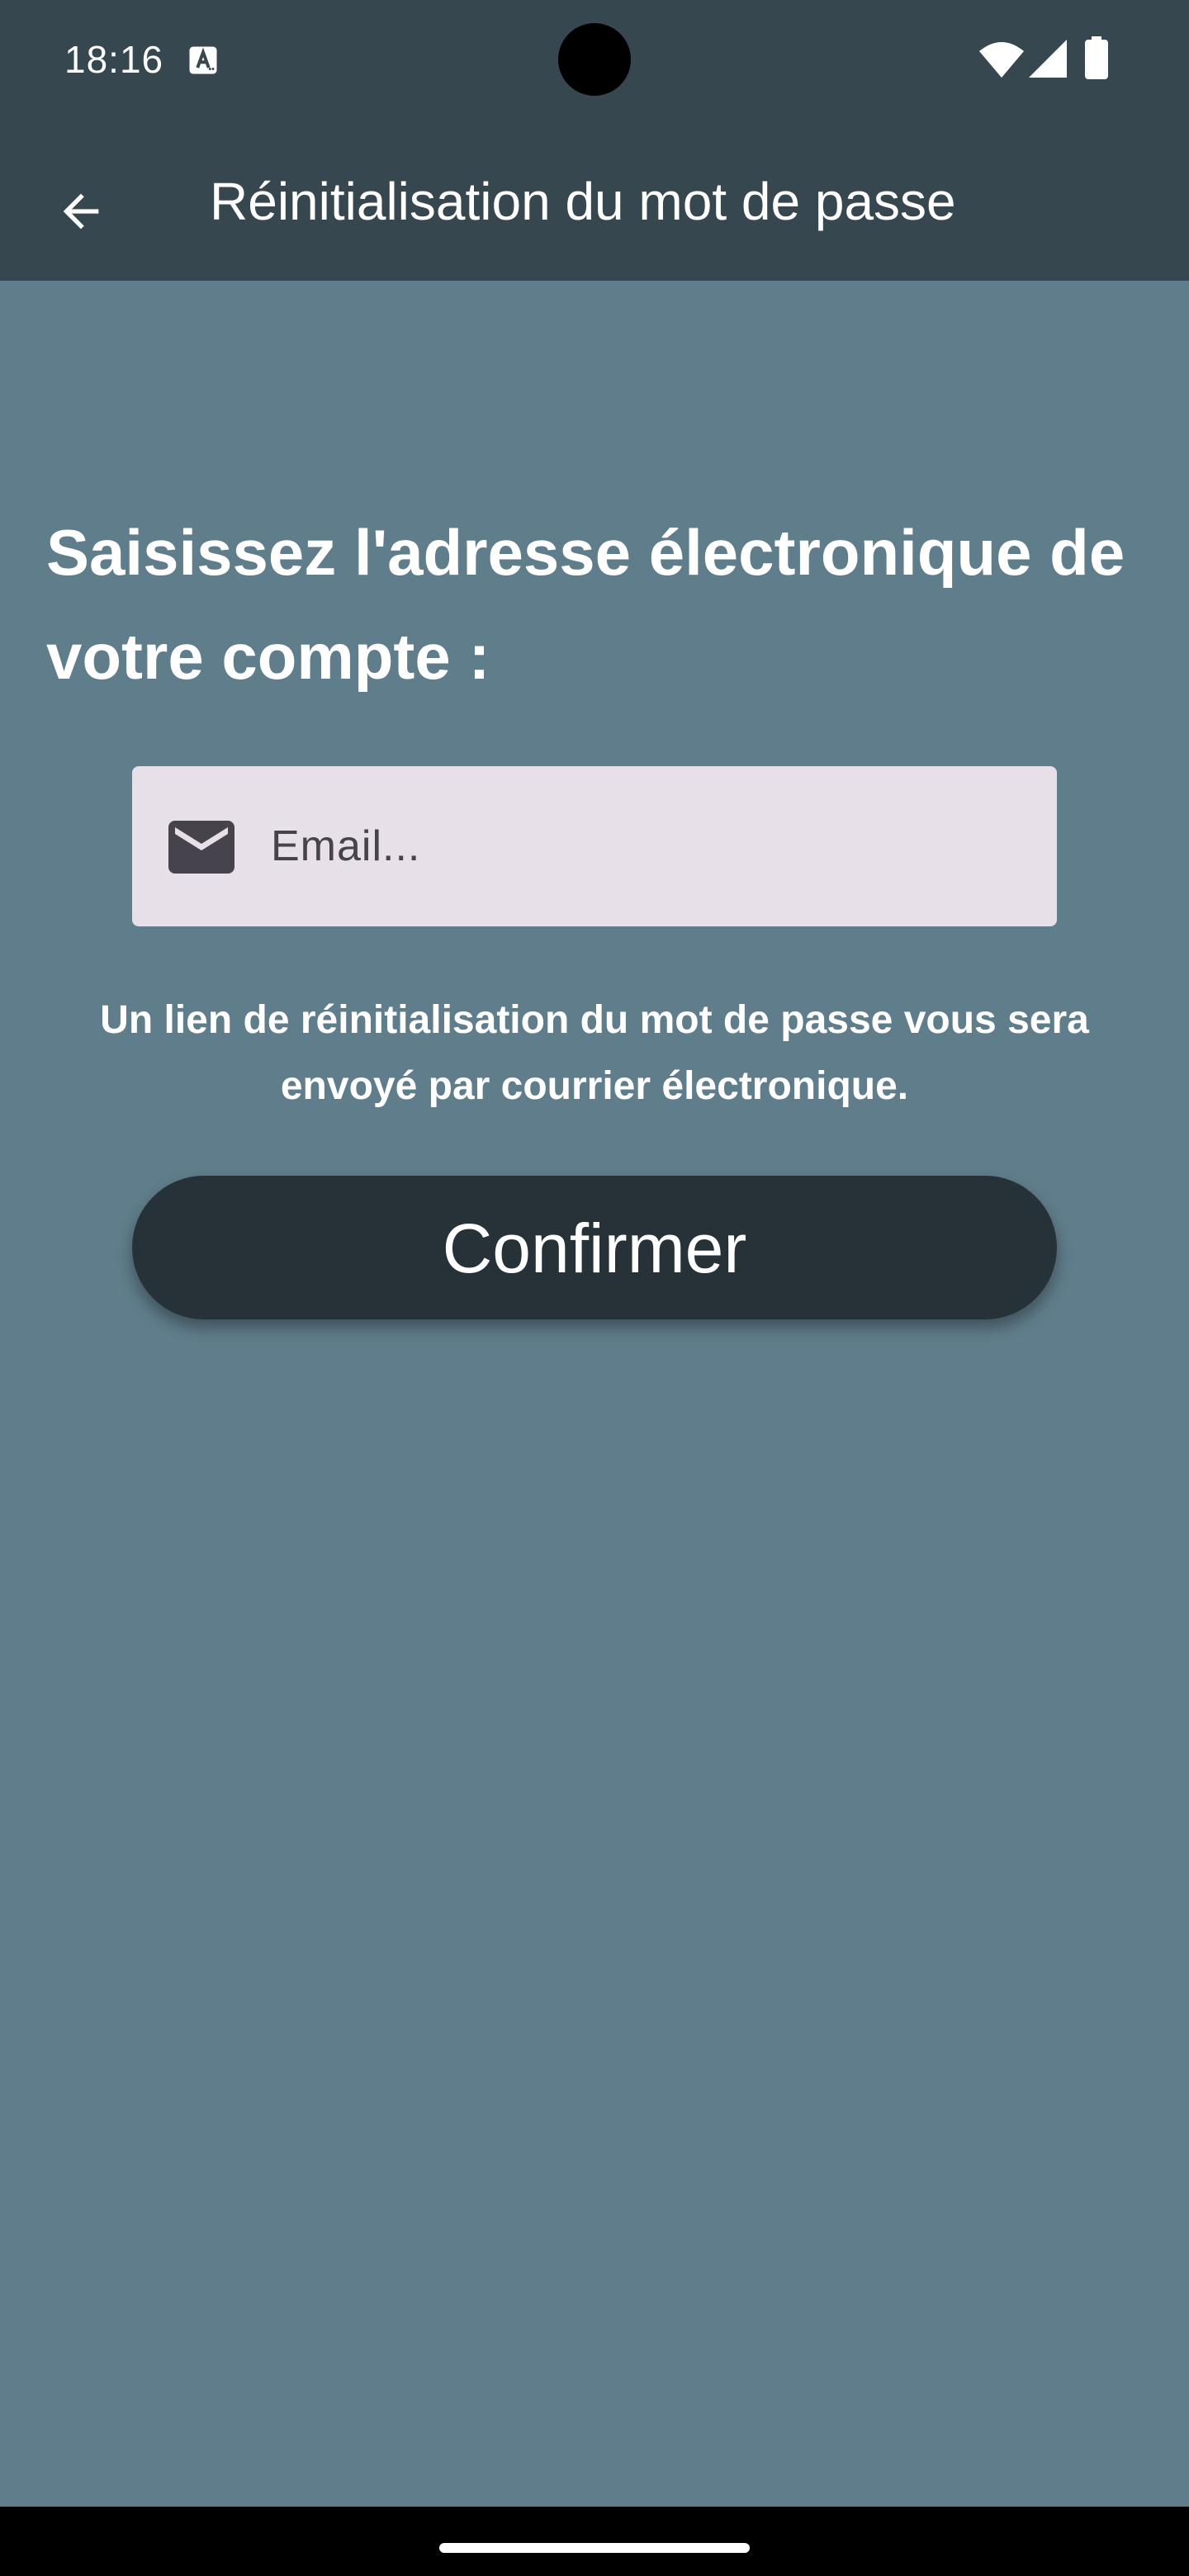 Image resolution: width=1189 pixels, height=2576 pixels. I want to click on battery-icon, so click(1096, 57).